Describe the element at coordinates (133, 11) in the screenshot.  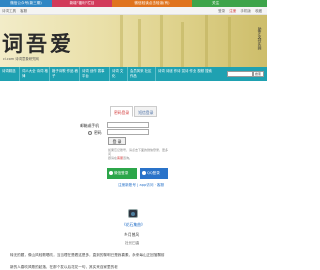
I see `utility-bar: 诗词工具 客服 登录 注册 手机版 收藏` at that location.